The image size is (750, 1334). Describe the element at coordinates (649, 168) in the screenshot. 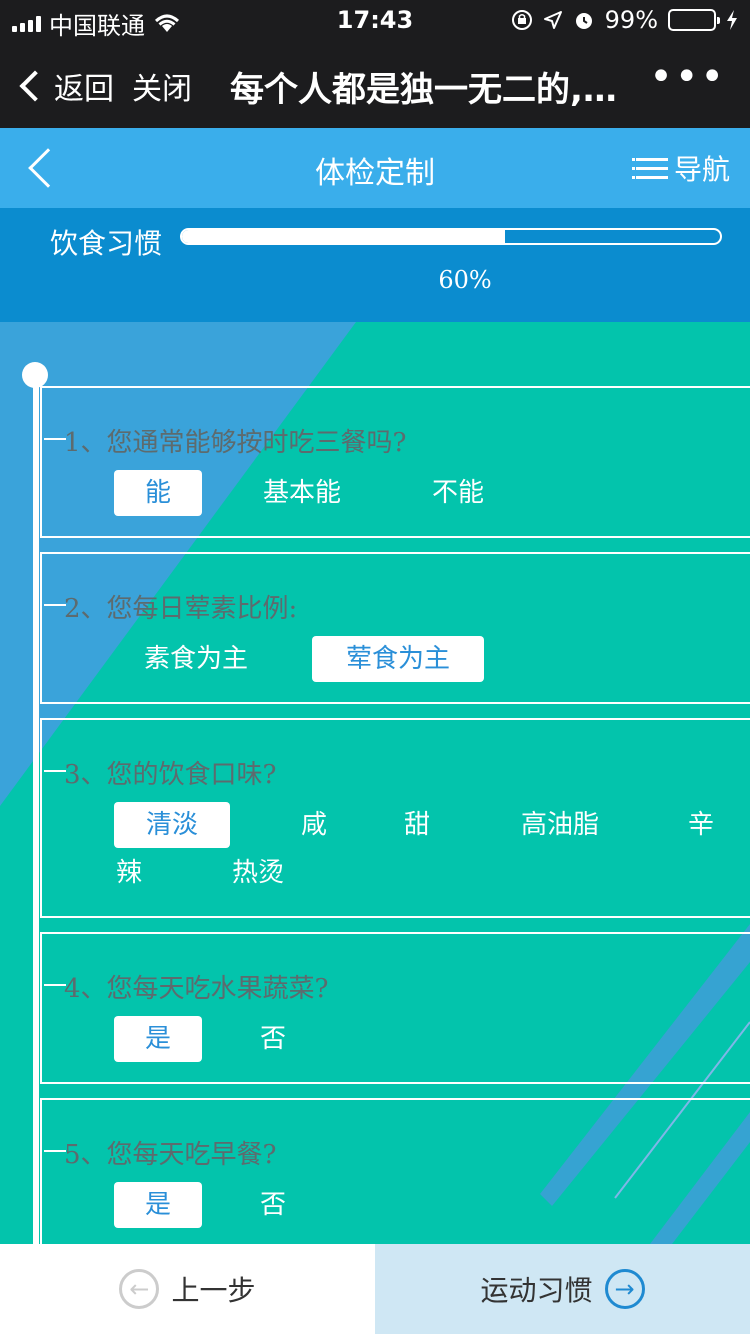

I see `menu-icon` at that location.